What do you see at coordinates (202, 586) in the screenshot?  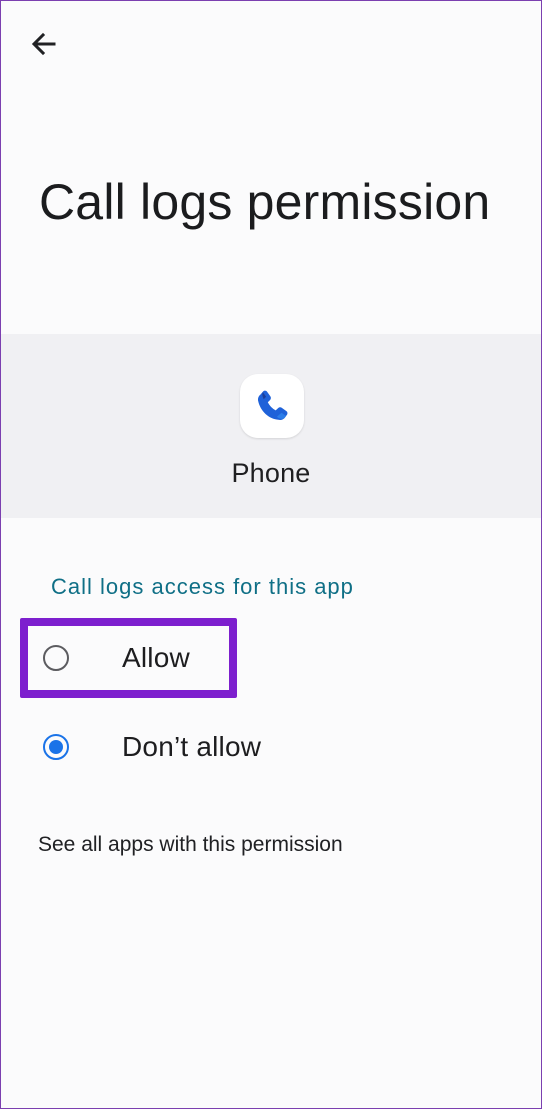 I see `section-label: Call logs access for this app` at bounding box center [202, 586].